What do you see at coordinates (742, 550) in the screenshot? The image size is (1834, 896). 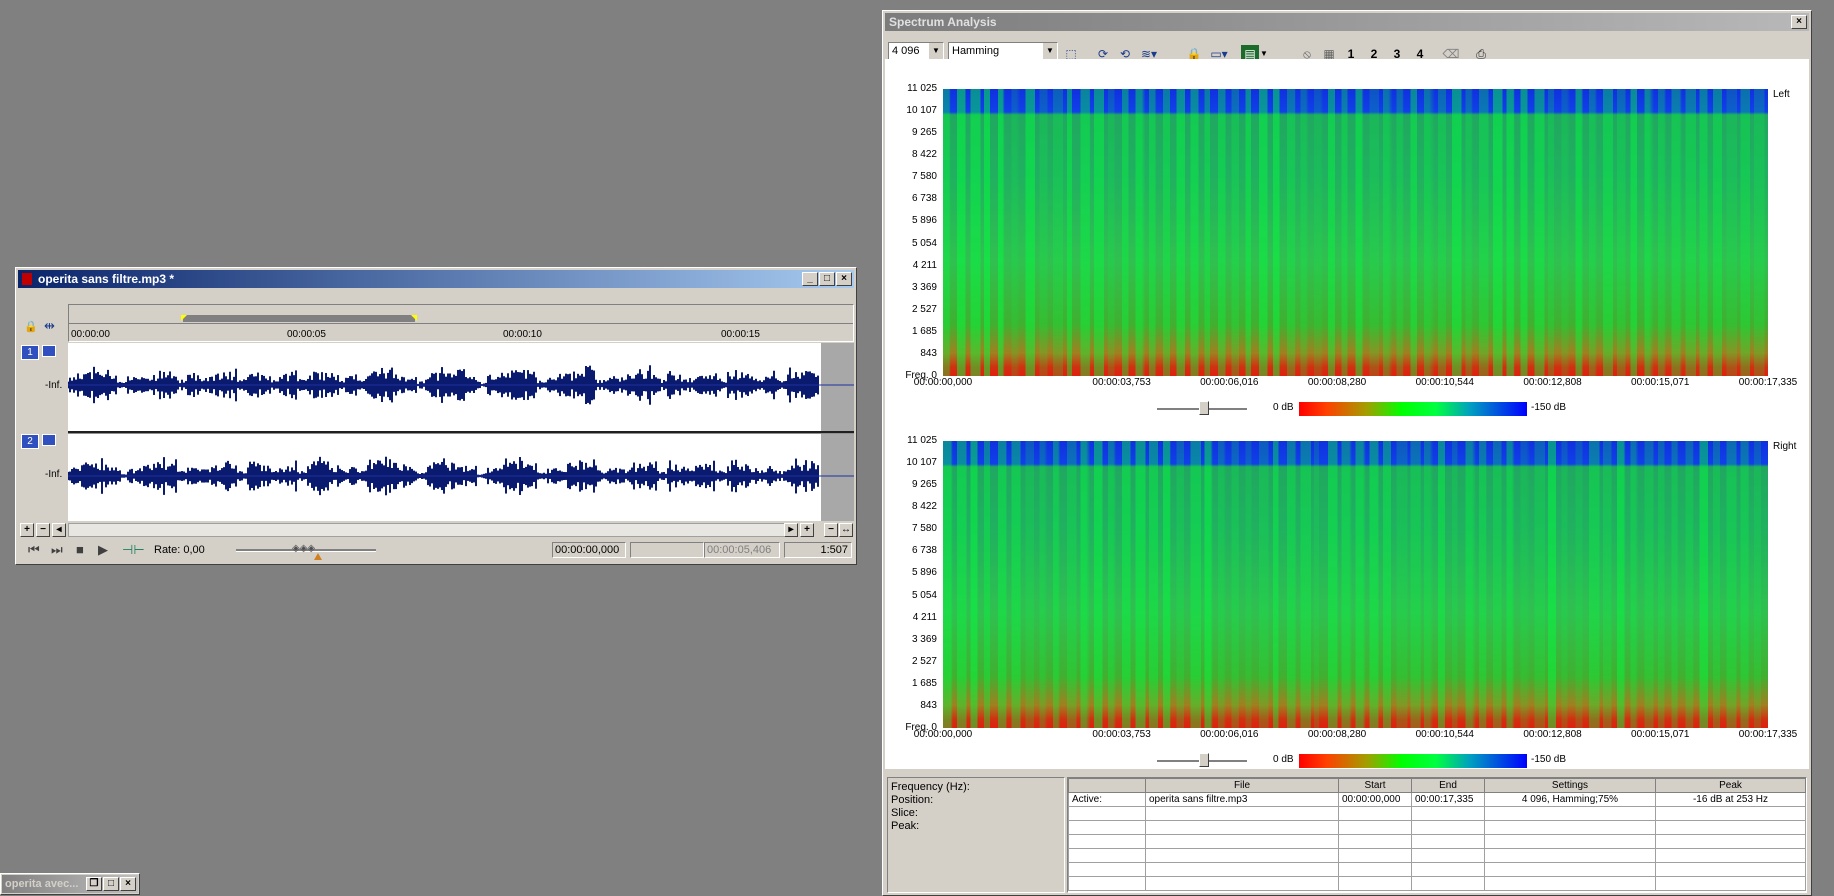 I see `selection-length-field: 00:00:05,406` at bounding box center [742, 550].